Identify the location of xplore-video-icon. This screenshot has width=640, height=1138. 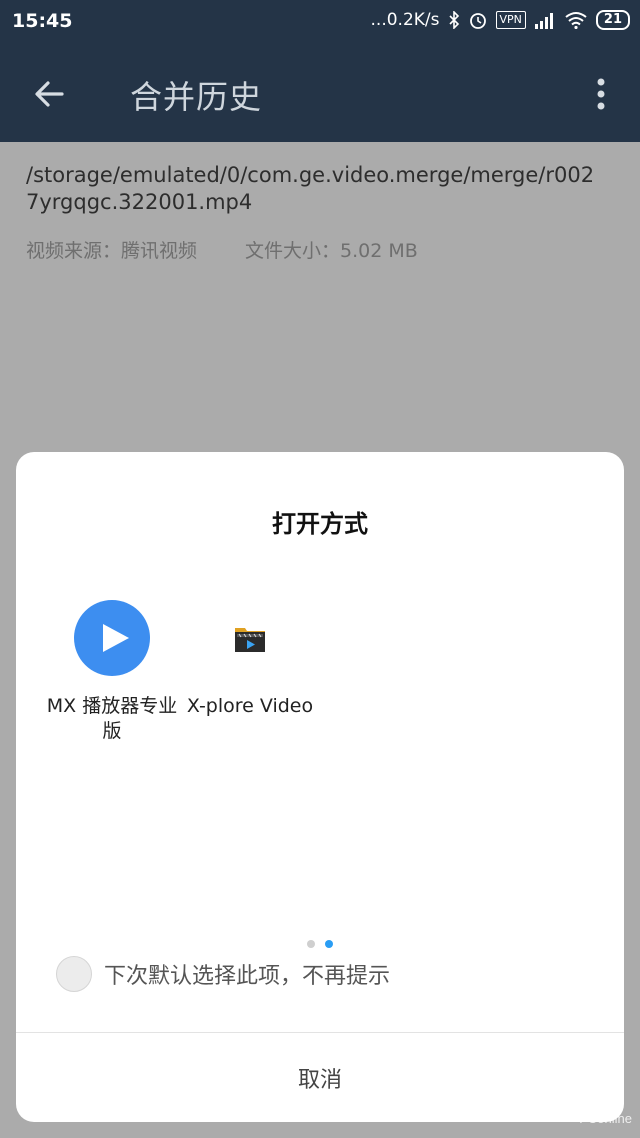
(250, 638).